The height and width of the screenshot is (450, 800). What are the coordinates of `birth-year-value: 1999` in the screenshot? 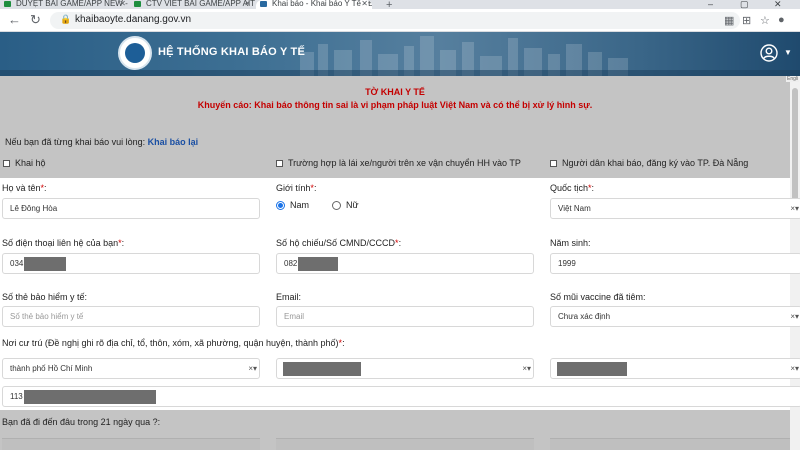 It's located at (567, 263).